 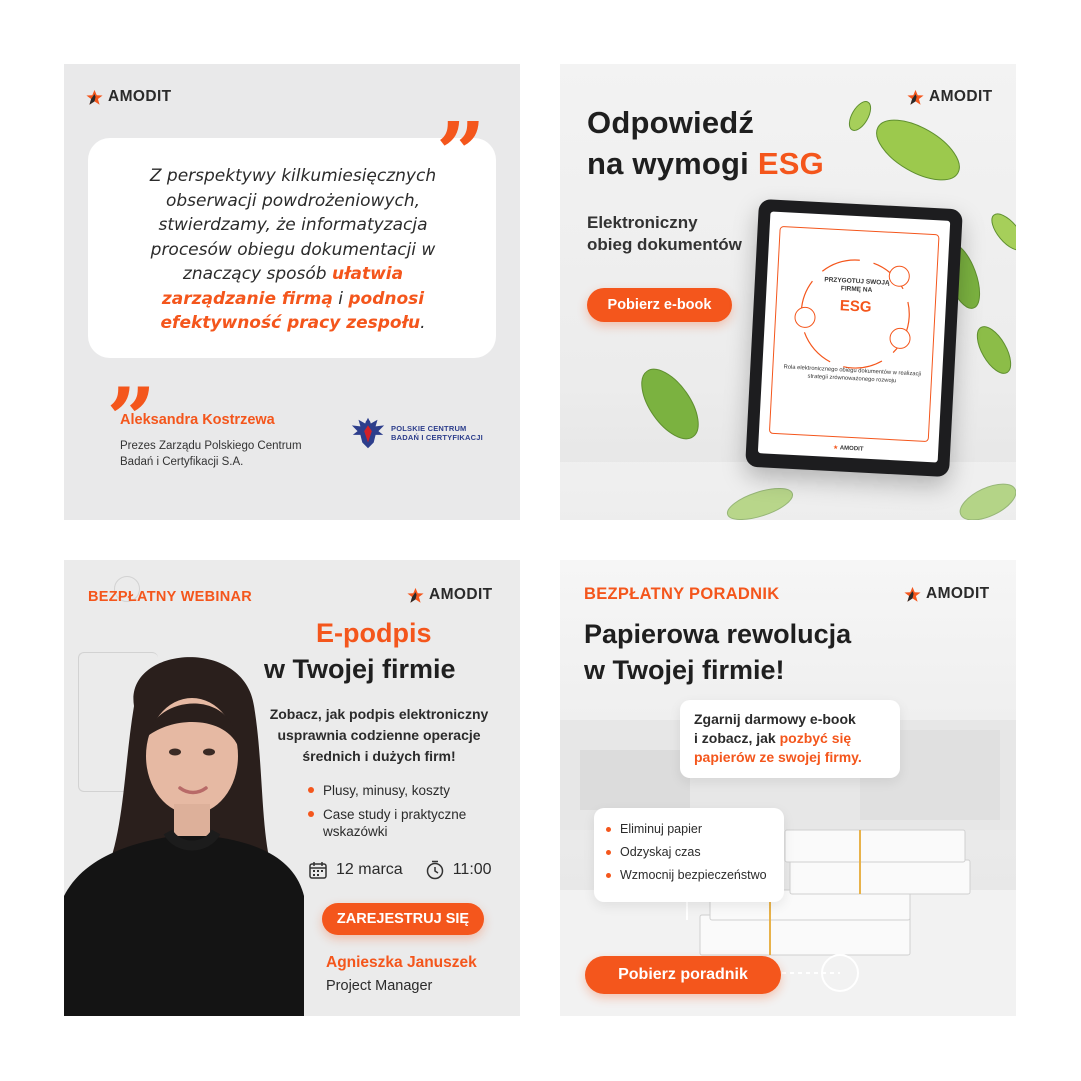 I want to click on partner-line-2: BADAŃ I CERTYFIKACJI, so click(x=437, y=437).